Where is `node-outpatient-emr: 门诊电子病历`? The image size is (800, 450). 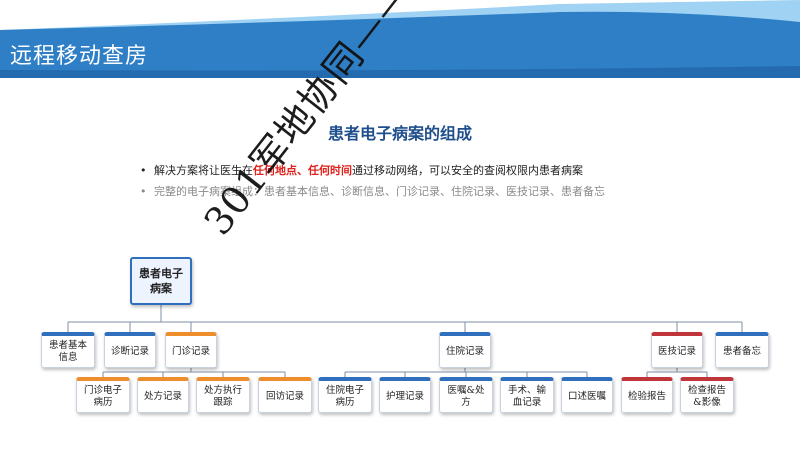 node-outpatient-emr: 门诊电子病历 is located at coordinates (103, 395).